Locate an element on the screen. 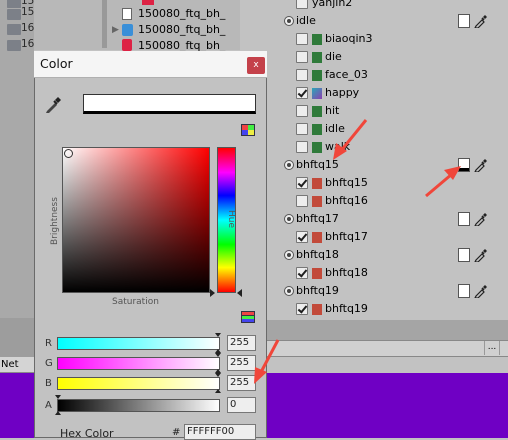 The height and width of the screenshot is (440, 508). tree-item-label: bhftq16 is located at coordinates (346, 200).